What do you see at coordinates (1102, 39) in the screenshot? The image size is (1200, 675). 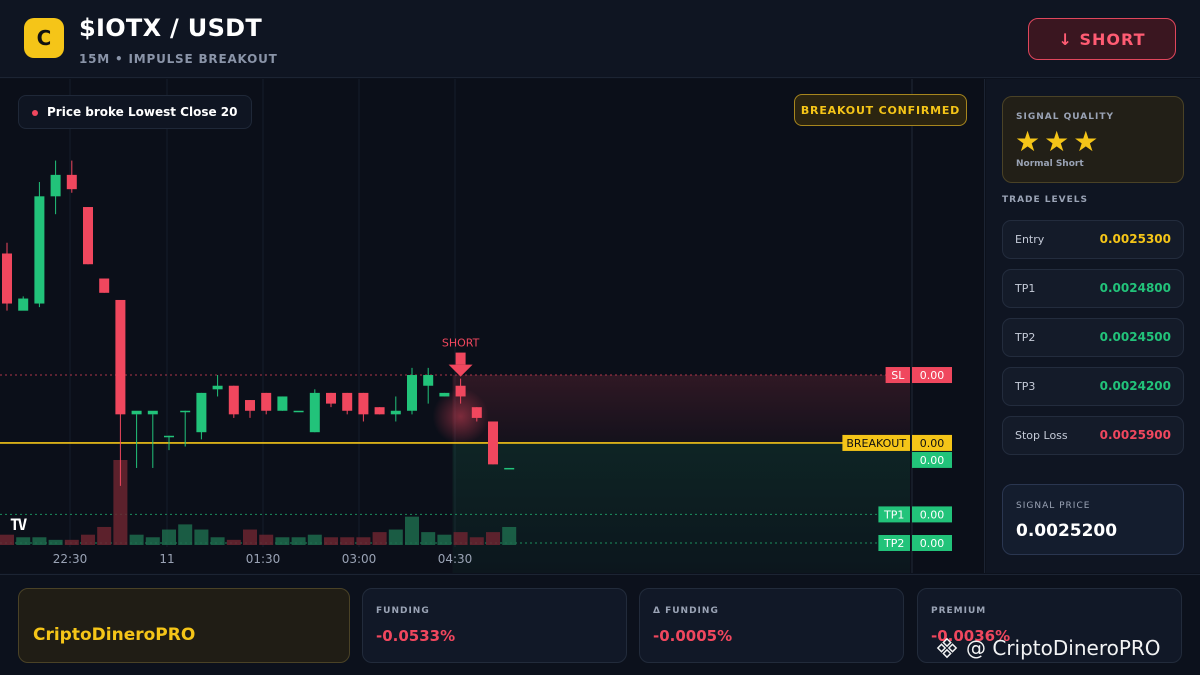 I see `short-button: ↓ SHORT` at bounding box center [1102, 39].